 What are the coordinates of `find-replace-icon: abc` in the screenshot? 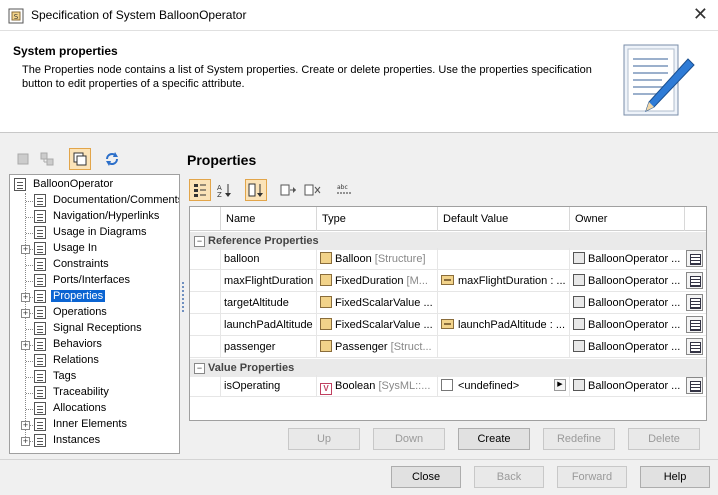 It's located at (344, 190).